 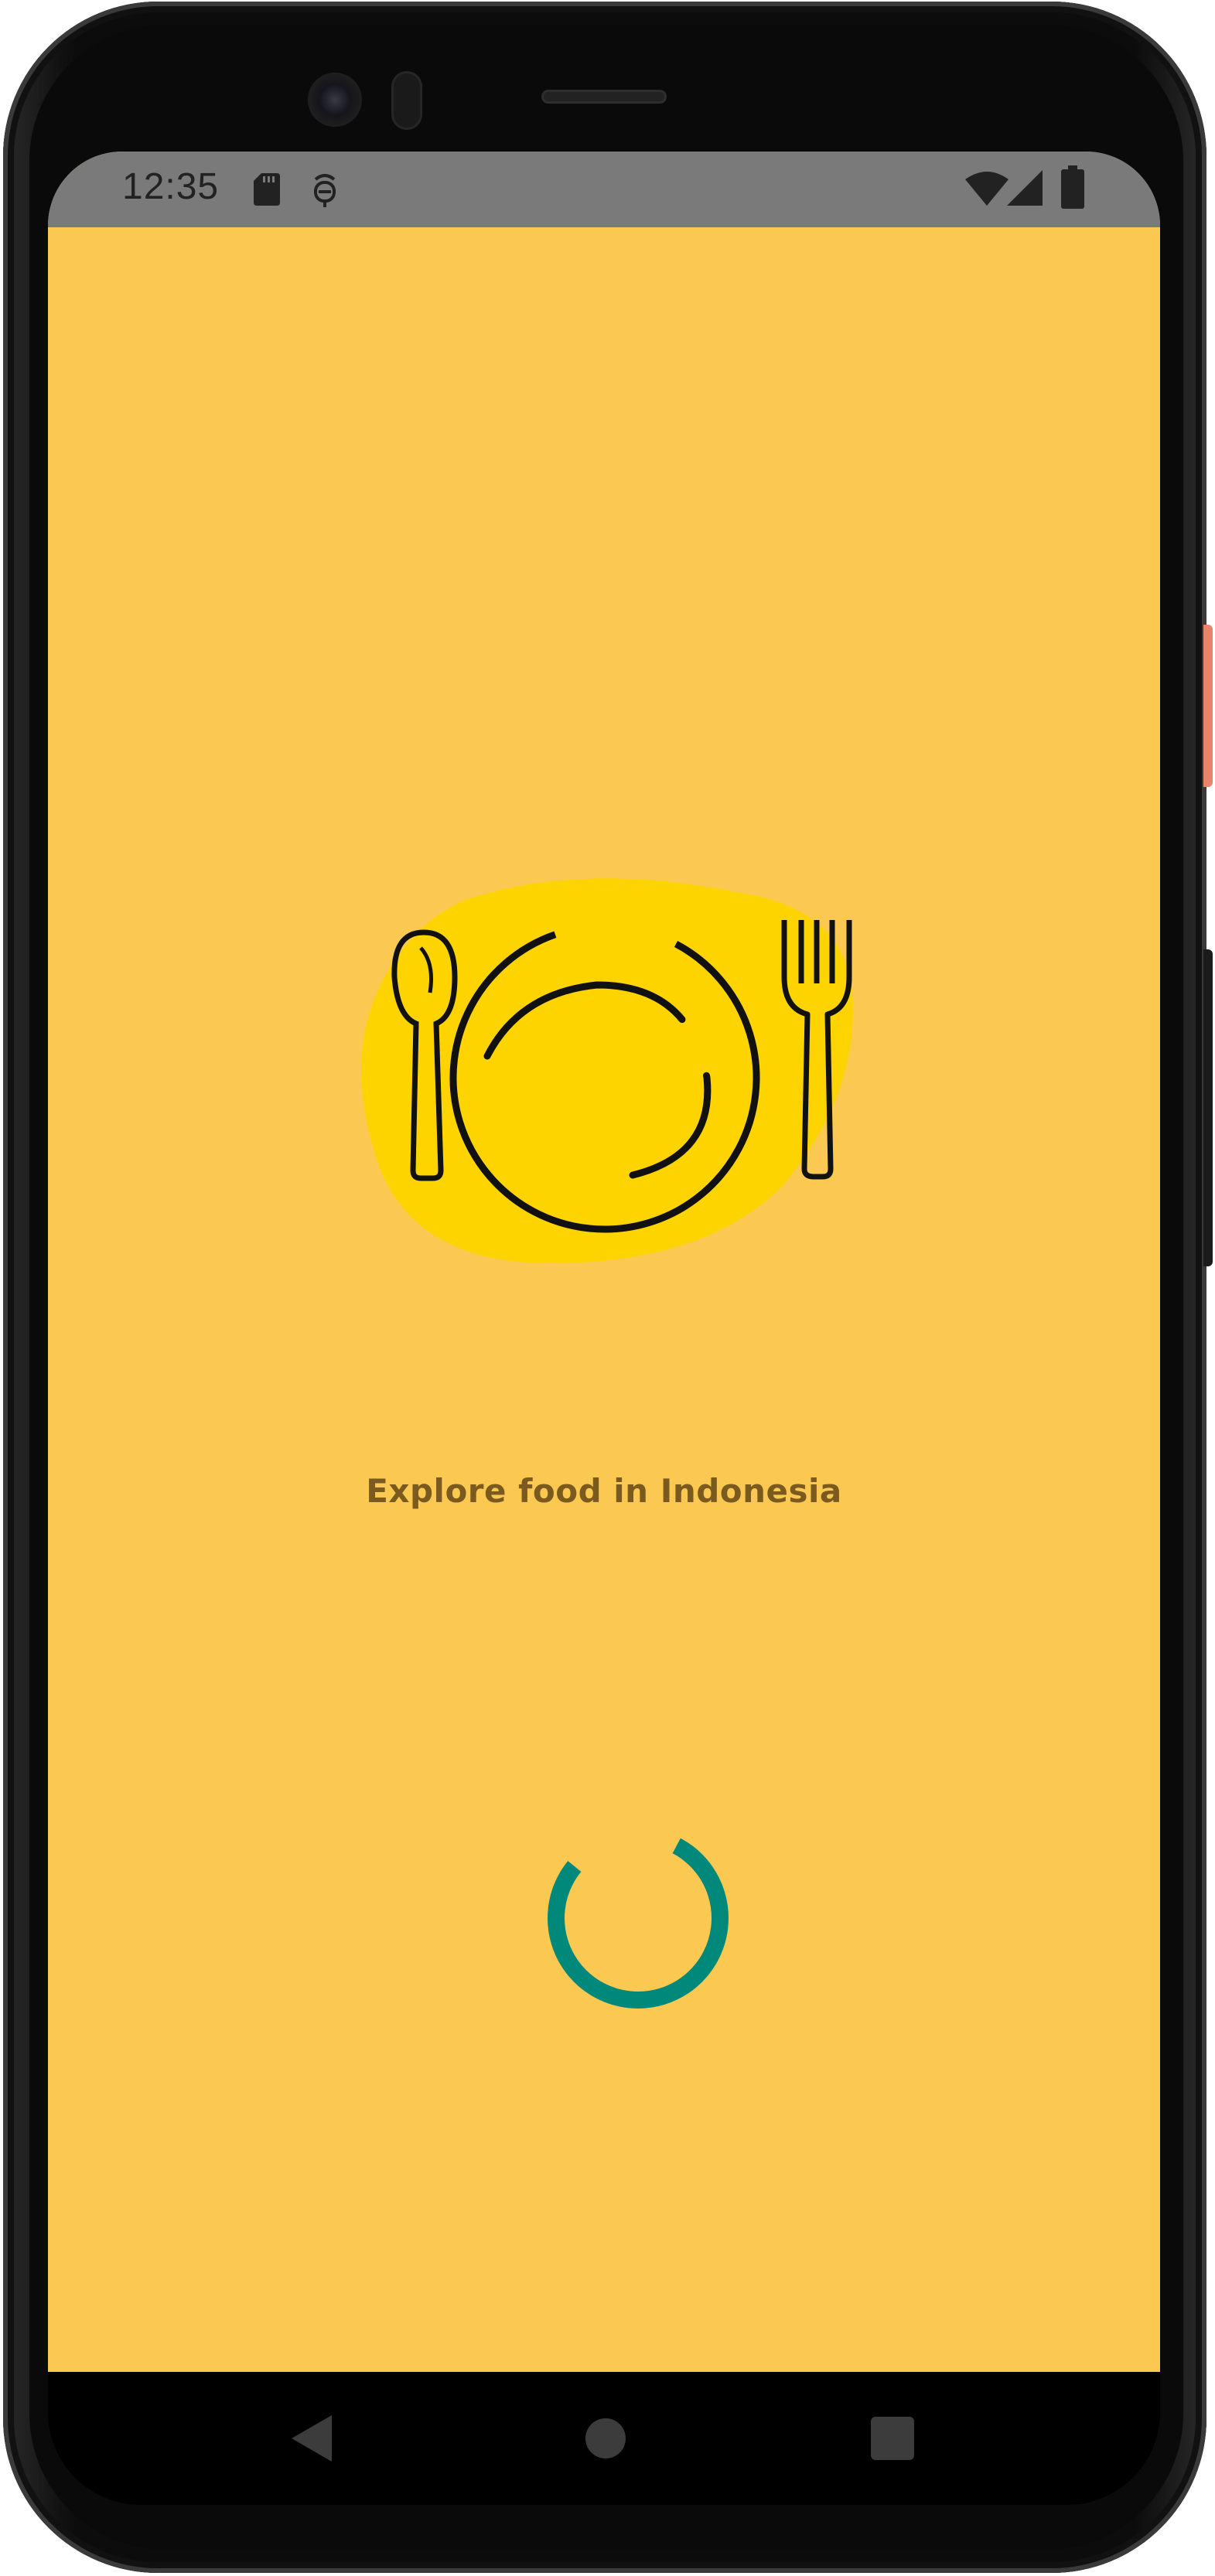 What do you see at coordinates (1208, 1107) in the screenshot?
I see `volume-button` at bounding box center [1208, 1107].